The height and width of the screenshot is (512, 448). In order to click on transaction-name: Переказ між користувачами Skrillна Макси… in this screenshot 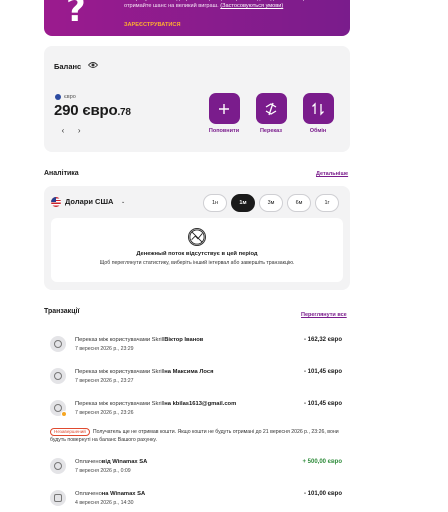, I will do `click(144, 372)`.